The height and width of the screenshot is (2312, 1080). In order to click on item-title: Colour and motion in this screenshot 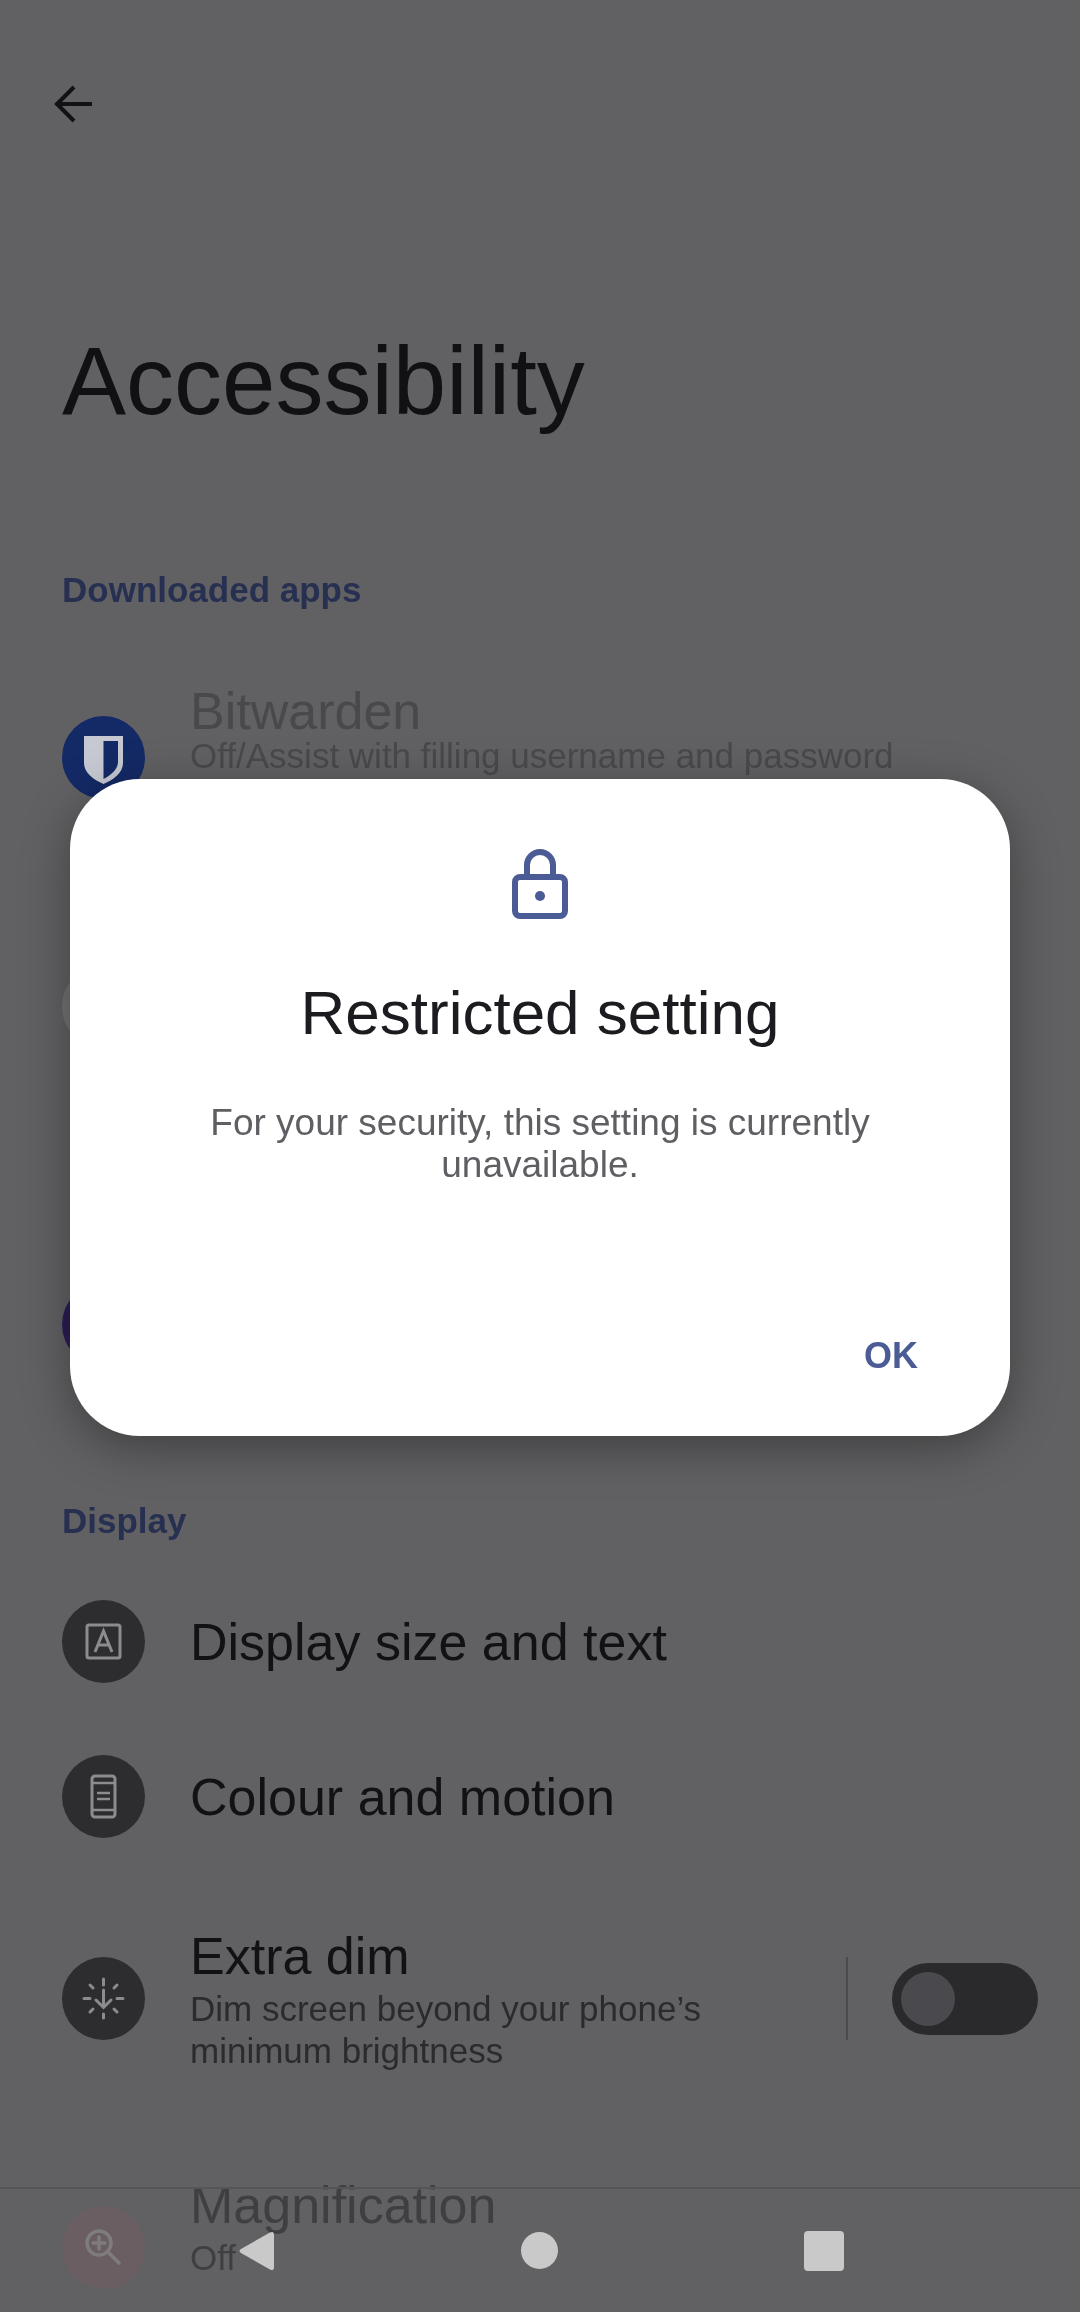, I will do `click(402, 1796)`.